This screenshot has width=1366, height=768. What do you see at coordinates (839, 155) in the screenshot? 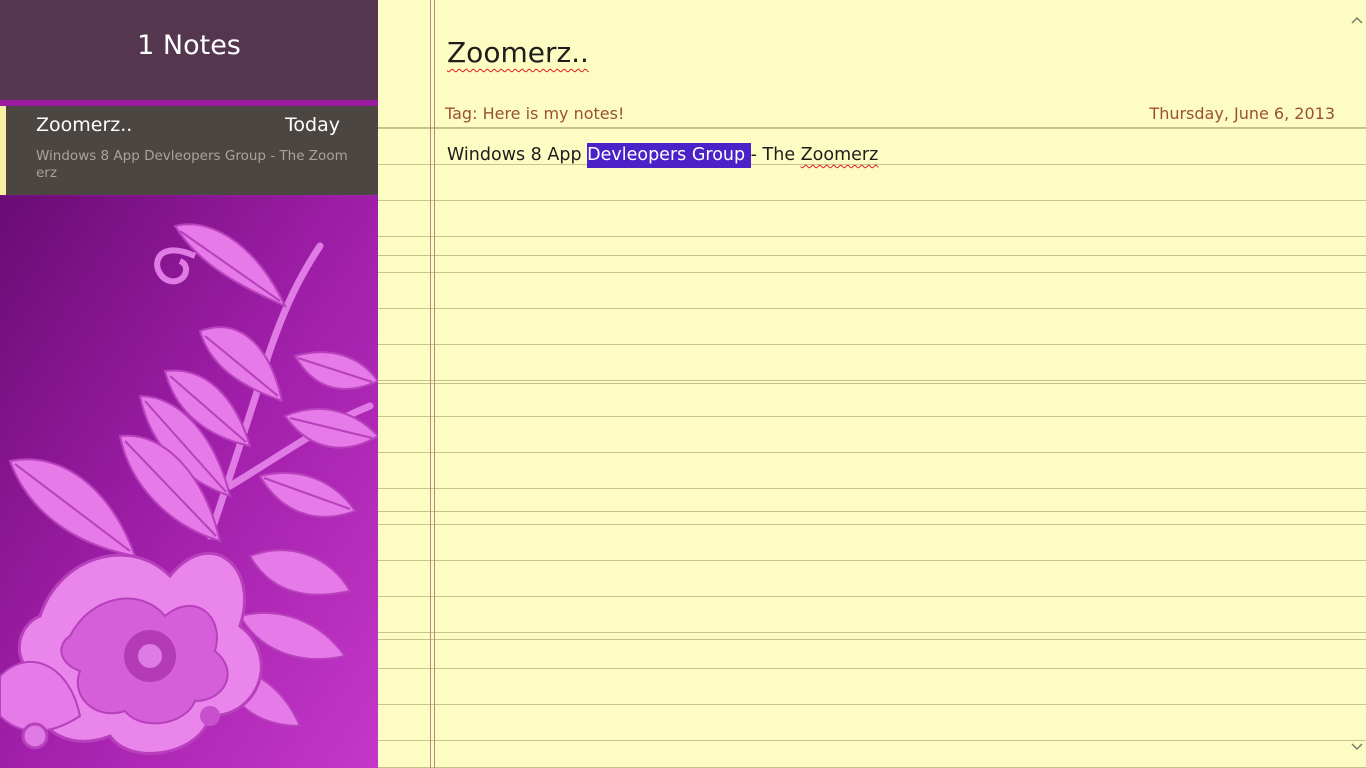
I see `misspelled-word: Zoomerz` at bounding box center [839, 155].